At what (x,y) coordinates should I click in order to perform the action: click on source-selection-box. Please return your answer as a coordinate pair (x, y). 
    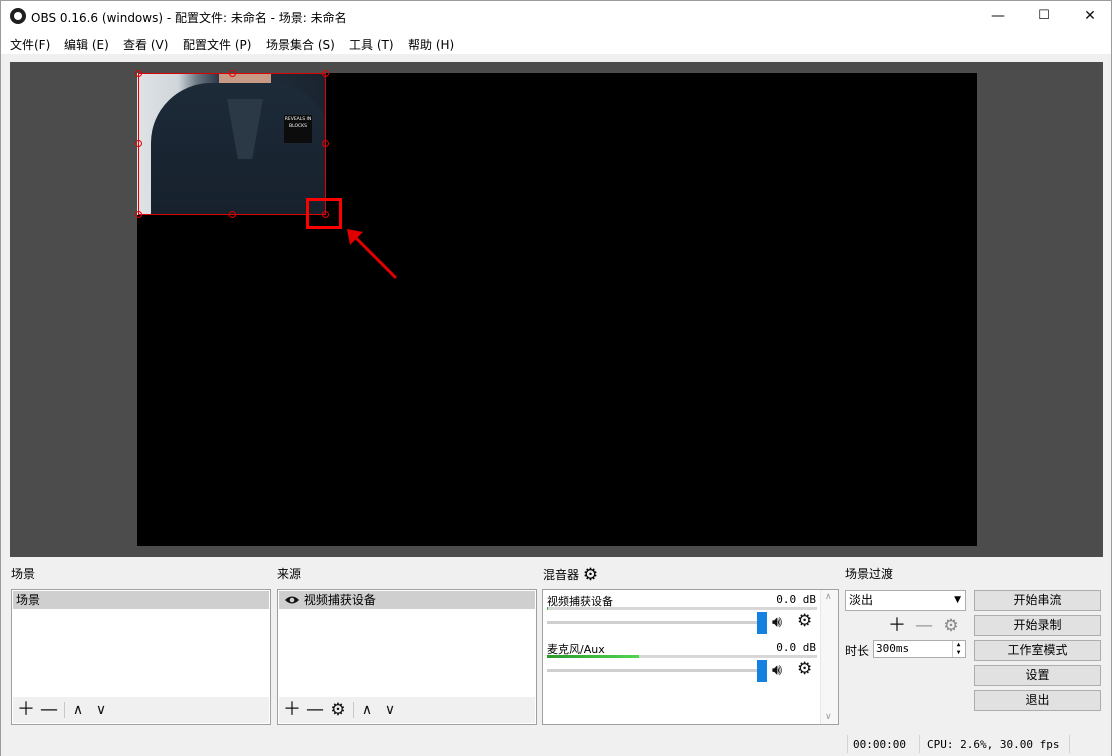
    Looking at the image, I should click on (232, 144).